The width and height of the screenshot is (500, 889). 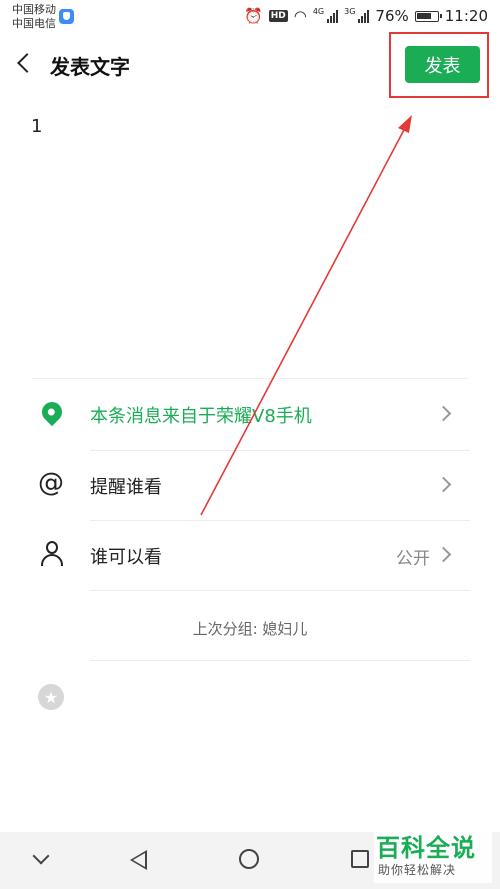 What do you see at coordinates (426, 848) in the screenshot?
I see `watermark-main: 百科全说` at bounding box center [426, 848].